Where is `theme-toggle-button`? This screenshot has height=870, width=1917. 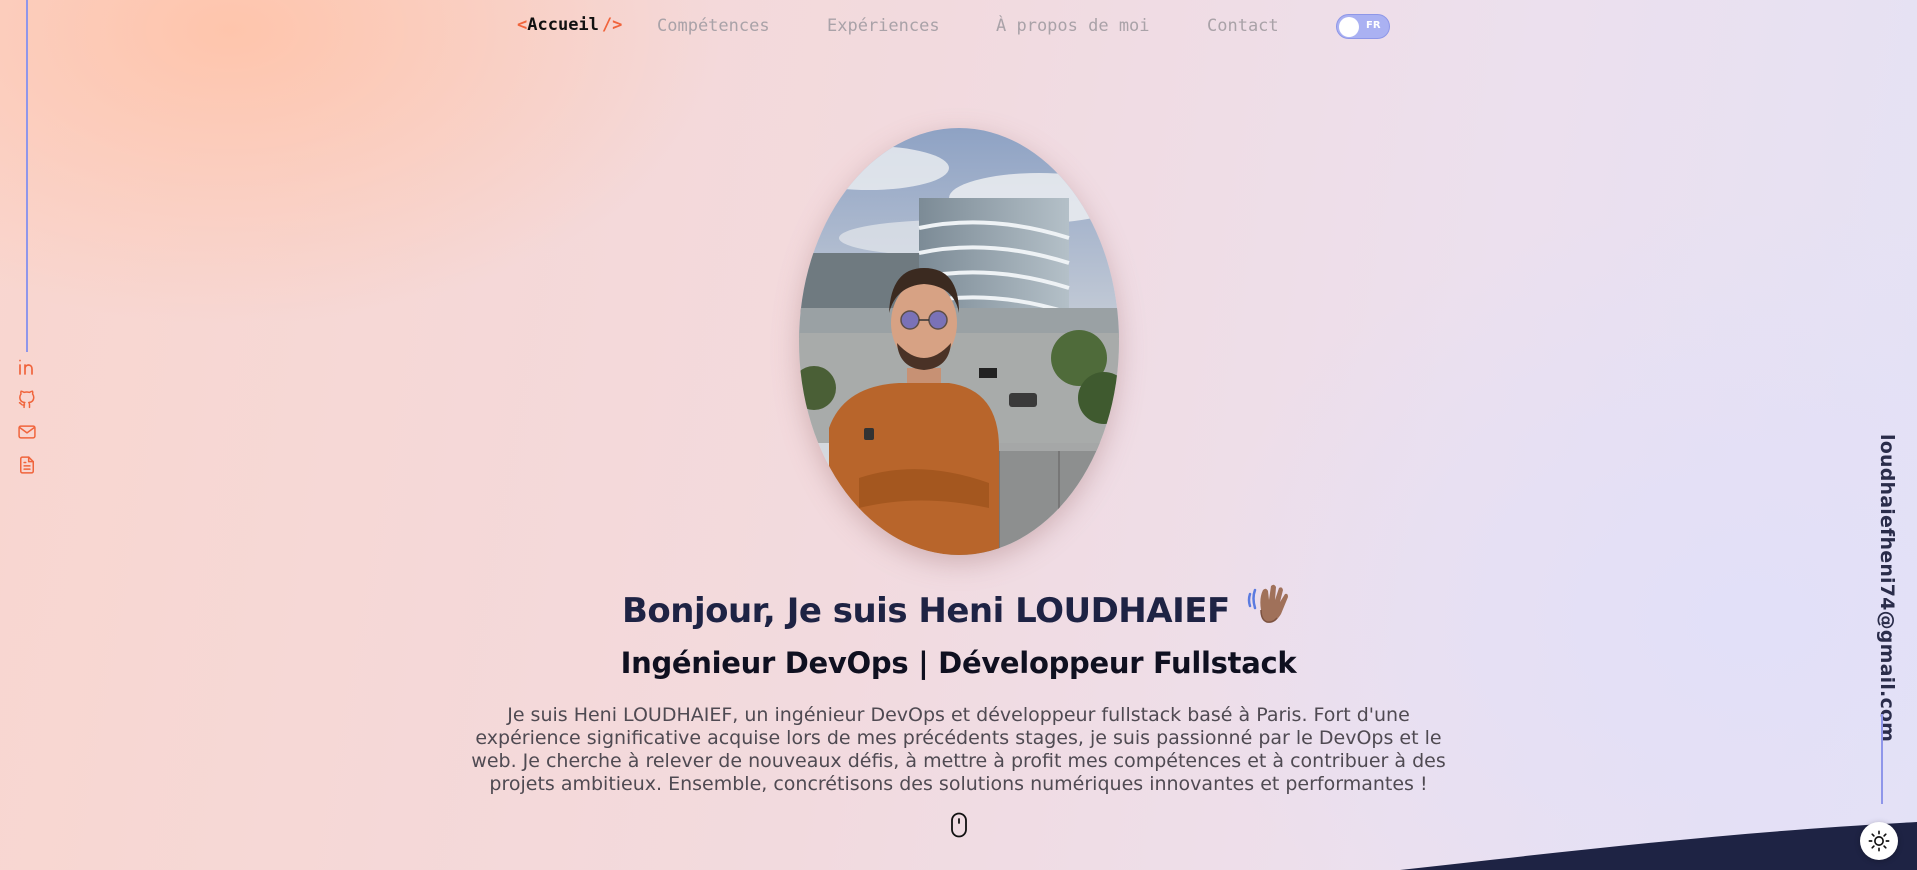
theme-toggle-button is located at coordinates (1879, 841).